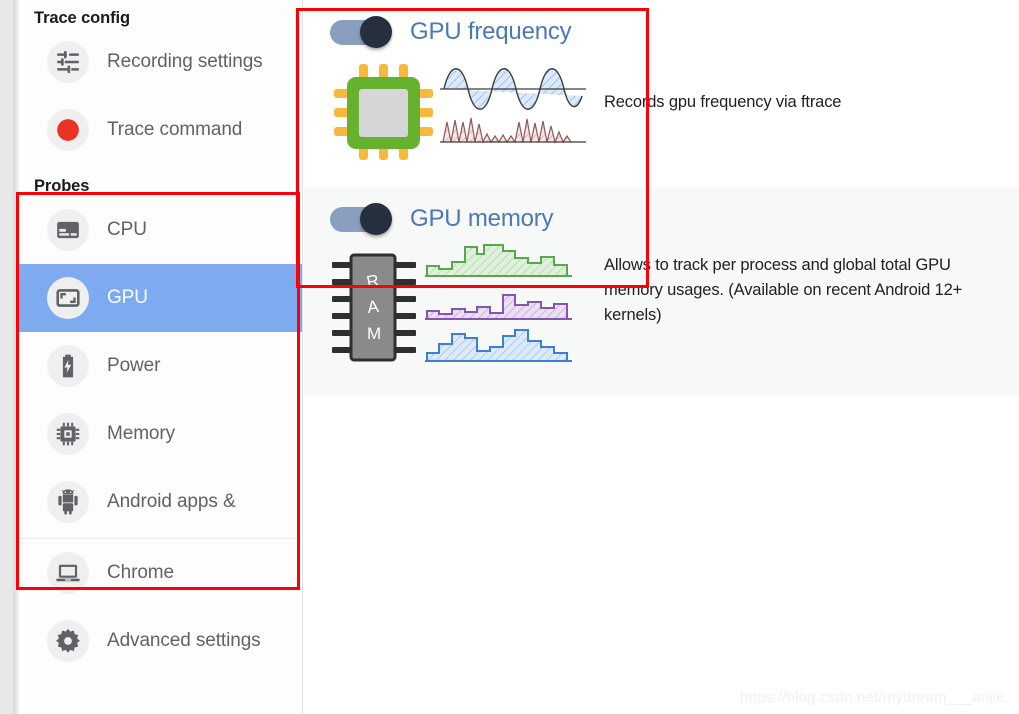 The width and height of the screenshot is (1019, 714). What do you see at coordinates (175, 129) in the screenshot?
I see `sidebar-item-label: Trace command` at bounding box center [175, 129].